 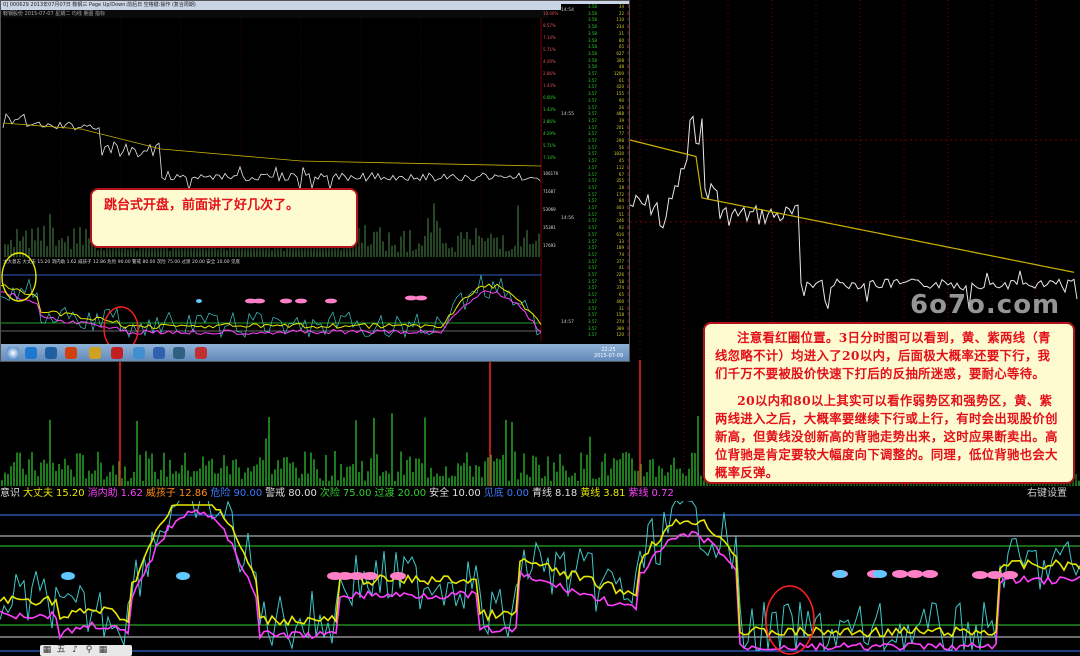 What do you see at coordinates (618, 154) in the screenshot?
I see `tick-volume: 1830` at bounding box center [618, 154].